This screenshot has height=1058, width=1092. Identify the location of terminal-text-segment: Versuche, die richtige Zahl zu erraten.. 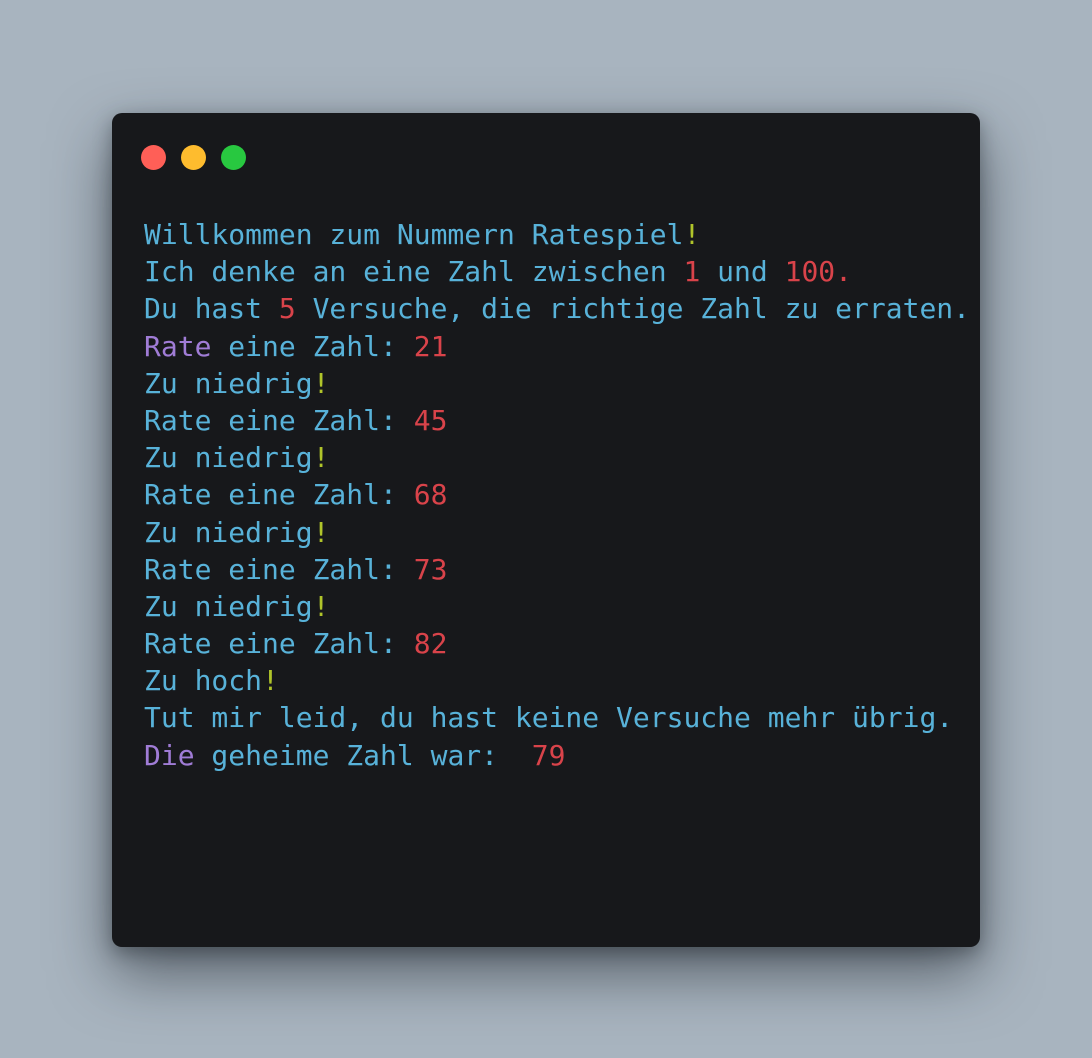
(633, 309).